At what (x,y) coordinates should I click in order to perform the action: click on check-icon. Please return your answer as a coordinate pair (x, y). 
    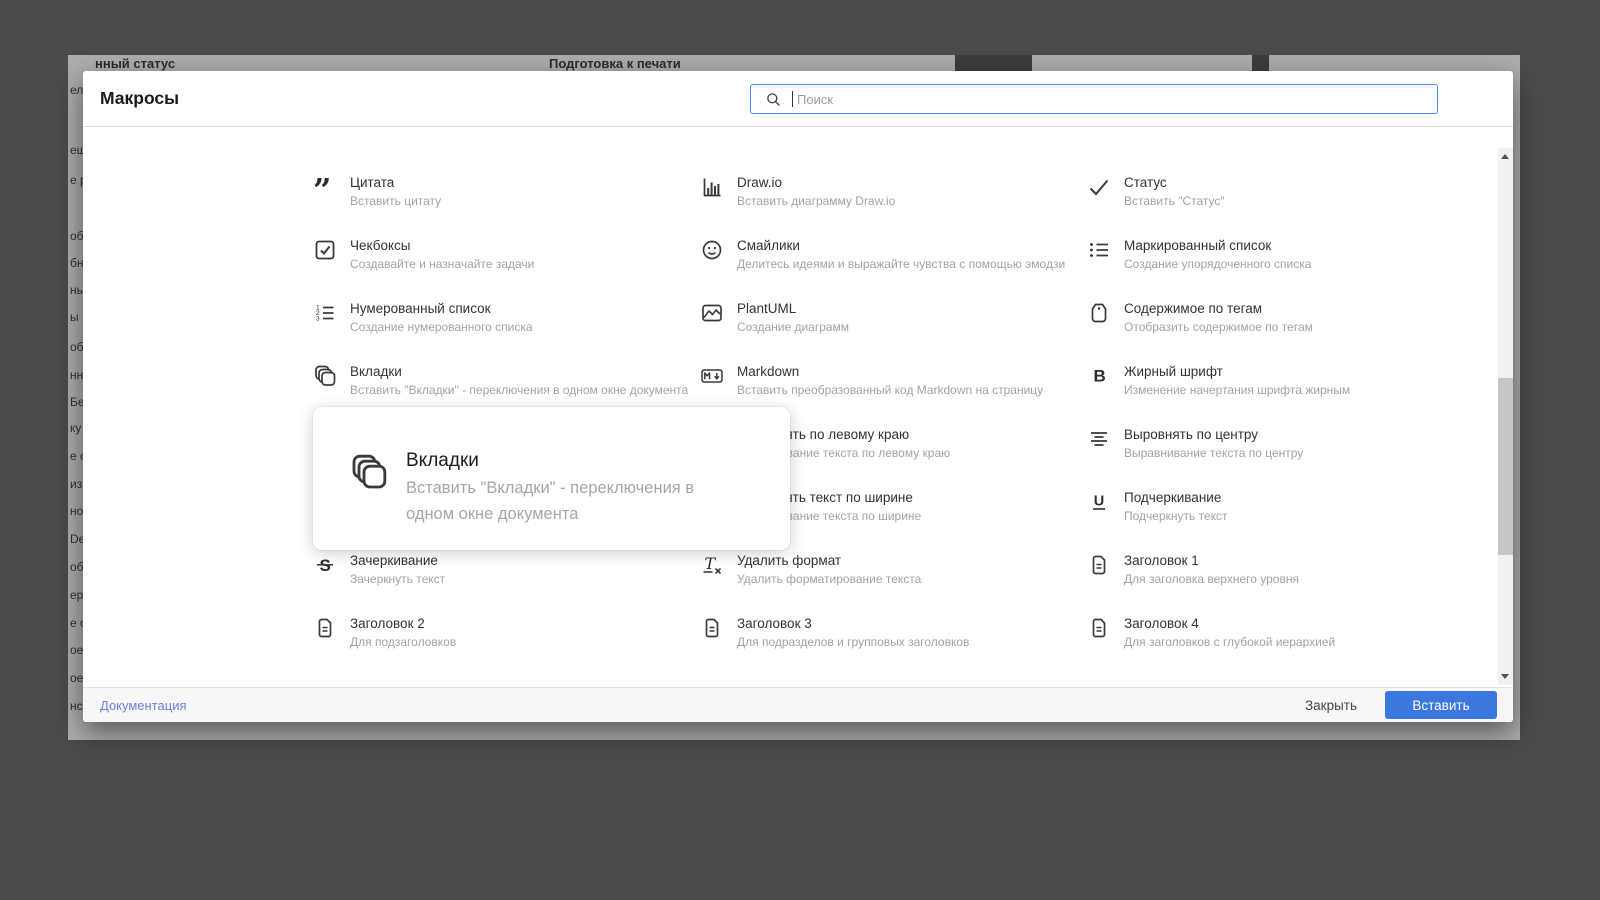
    Looking at the image, I should click on (1099, 187).